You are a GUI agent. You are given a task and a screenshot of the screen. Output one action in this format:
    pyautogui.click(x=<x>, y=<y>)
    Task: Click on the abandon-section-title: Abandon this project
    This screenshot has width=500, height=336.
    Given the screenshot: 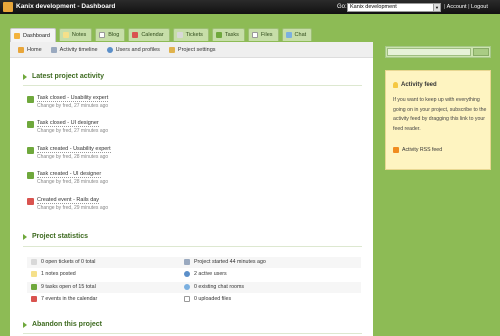 What is the action you would take?
    pyautogui.click(x=62, y=324)
    